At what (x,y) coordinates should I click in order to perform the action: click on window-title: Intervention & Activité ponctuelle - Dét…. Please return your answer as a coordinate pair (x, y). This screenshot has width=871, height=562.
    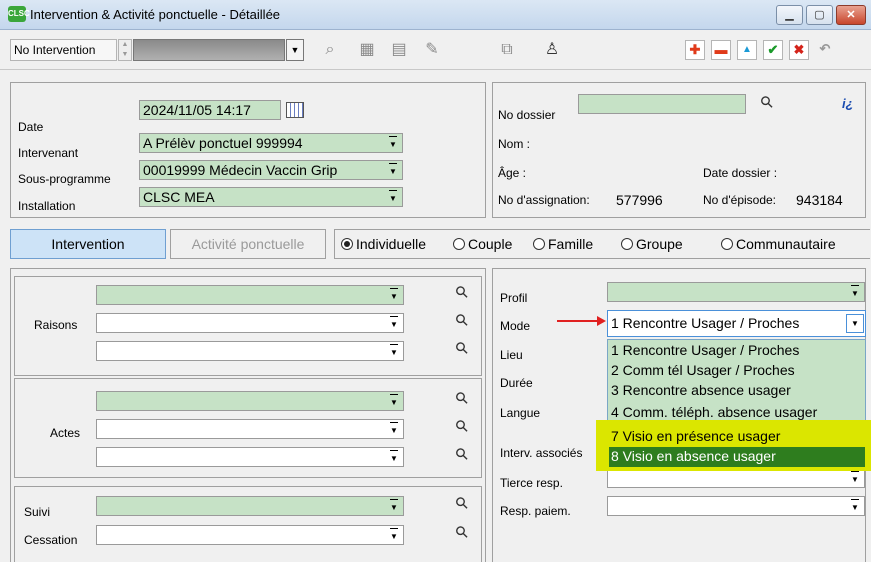
    Looking at the image, I should click on (155, 14).